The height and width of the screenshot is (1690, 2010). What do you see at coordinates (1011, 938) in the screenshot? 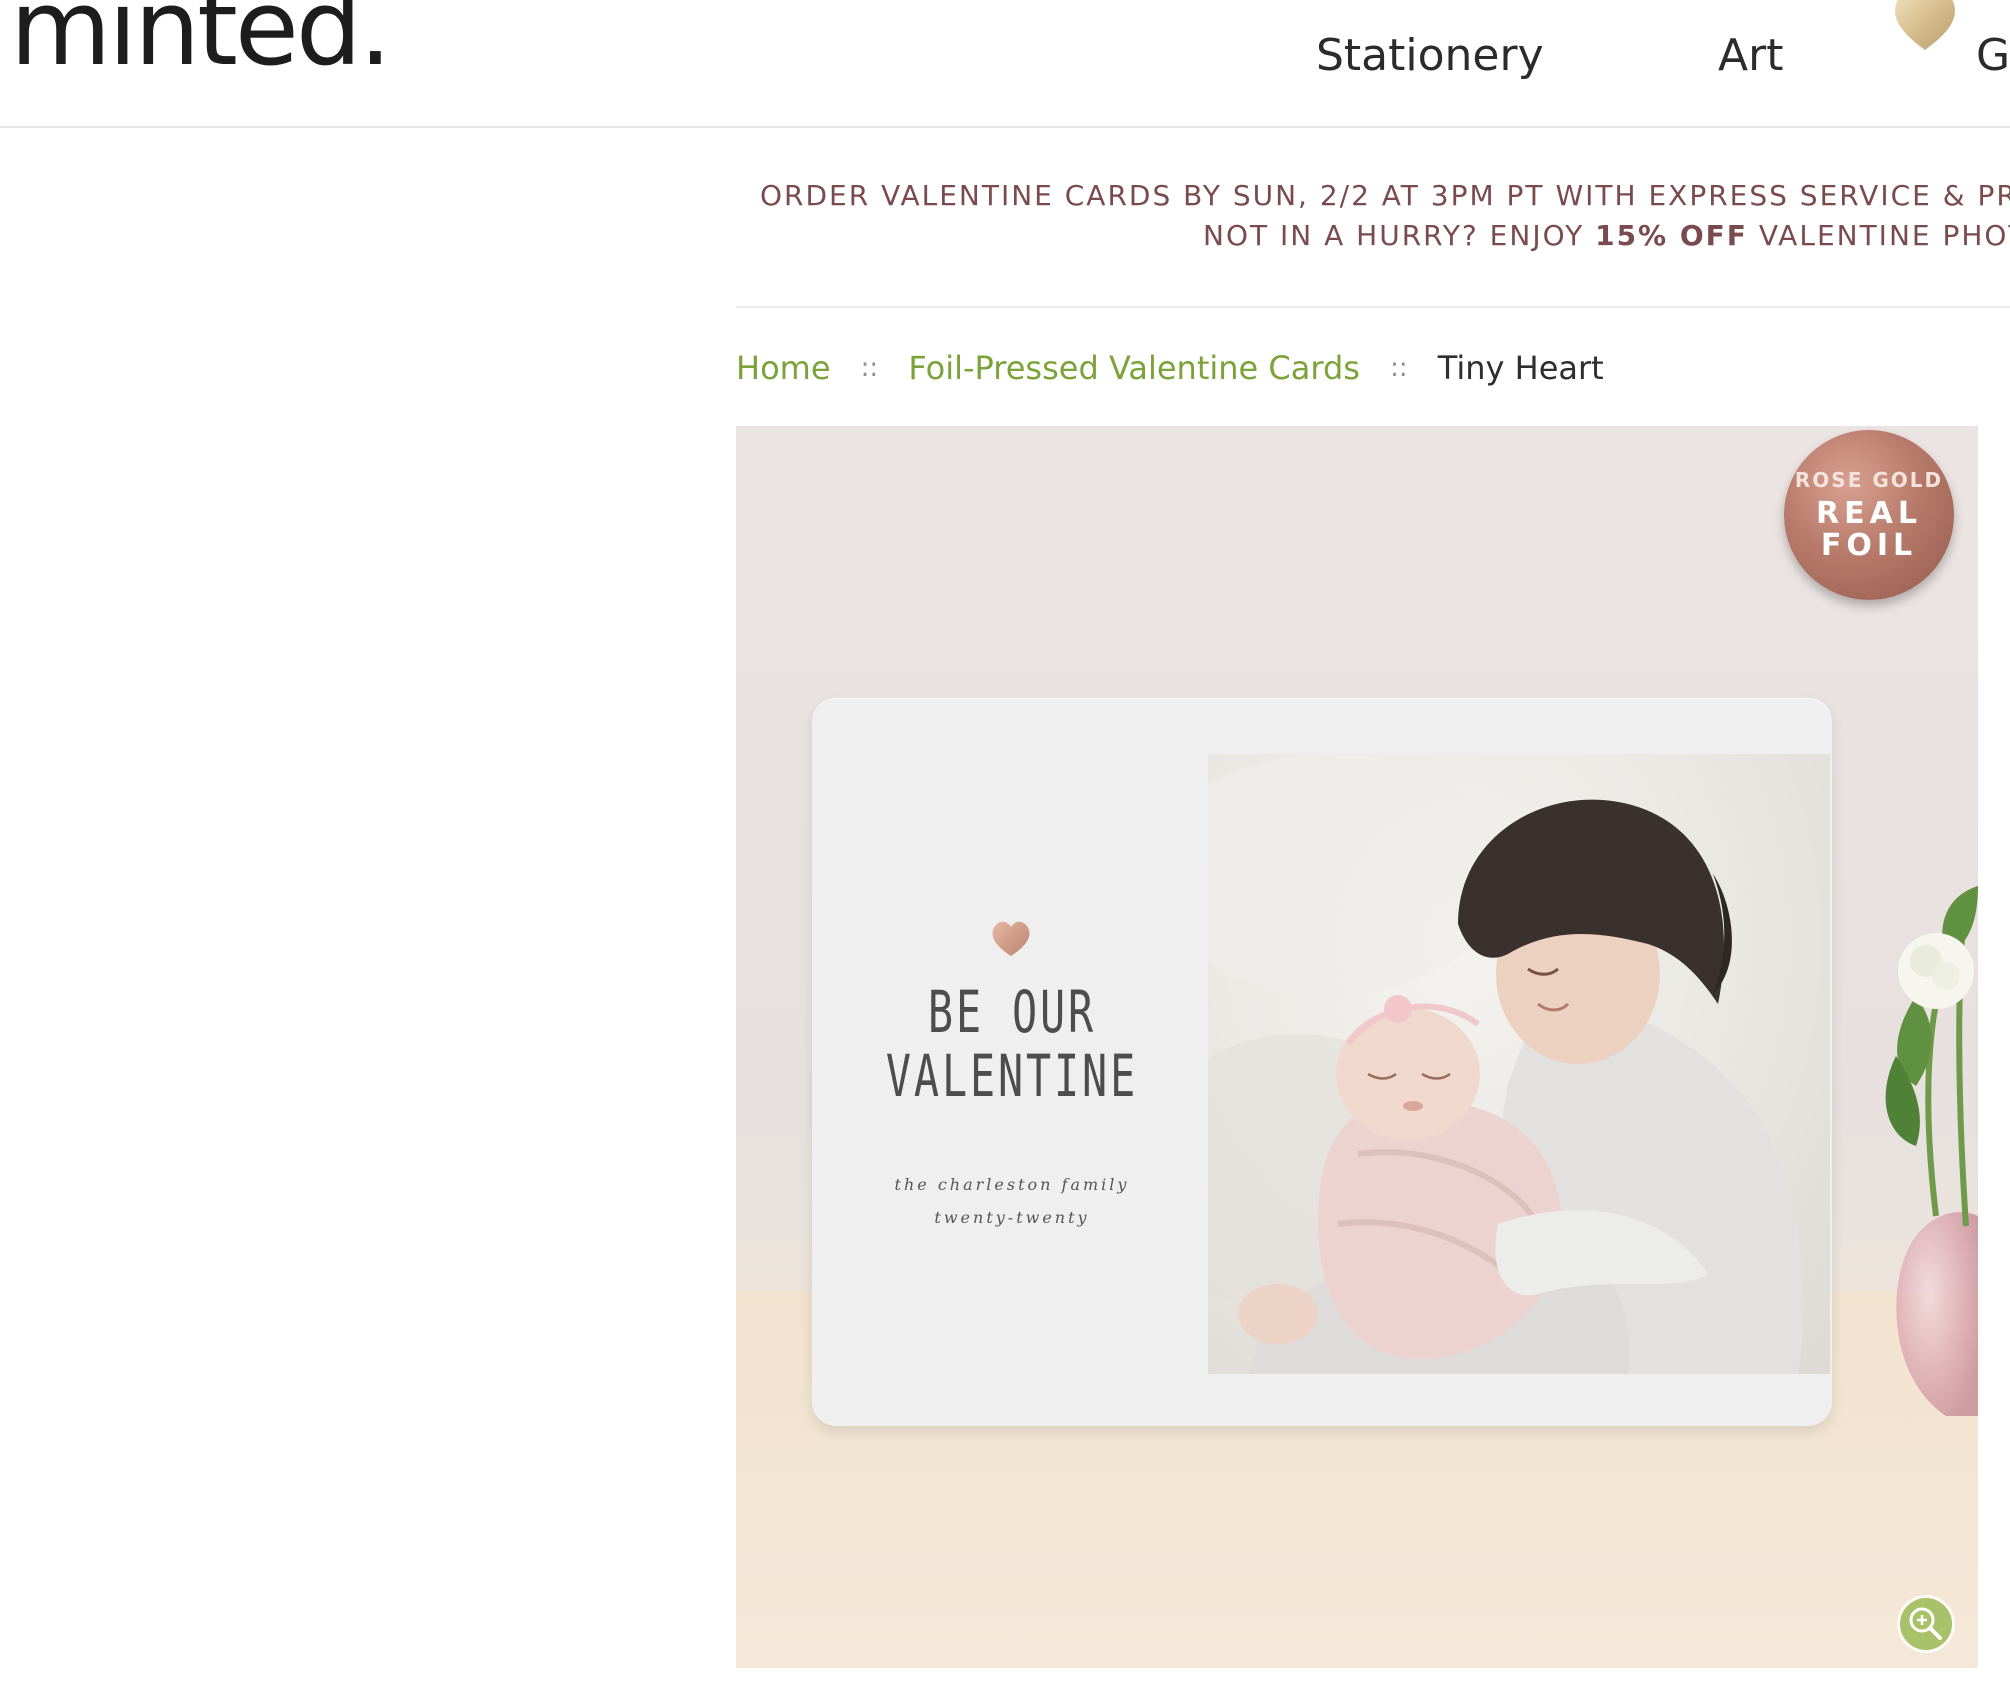
I see `foil-heart-icon` at bounding box center [1011, 938].